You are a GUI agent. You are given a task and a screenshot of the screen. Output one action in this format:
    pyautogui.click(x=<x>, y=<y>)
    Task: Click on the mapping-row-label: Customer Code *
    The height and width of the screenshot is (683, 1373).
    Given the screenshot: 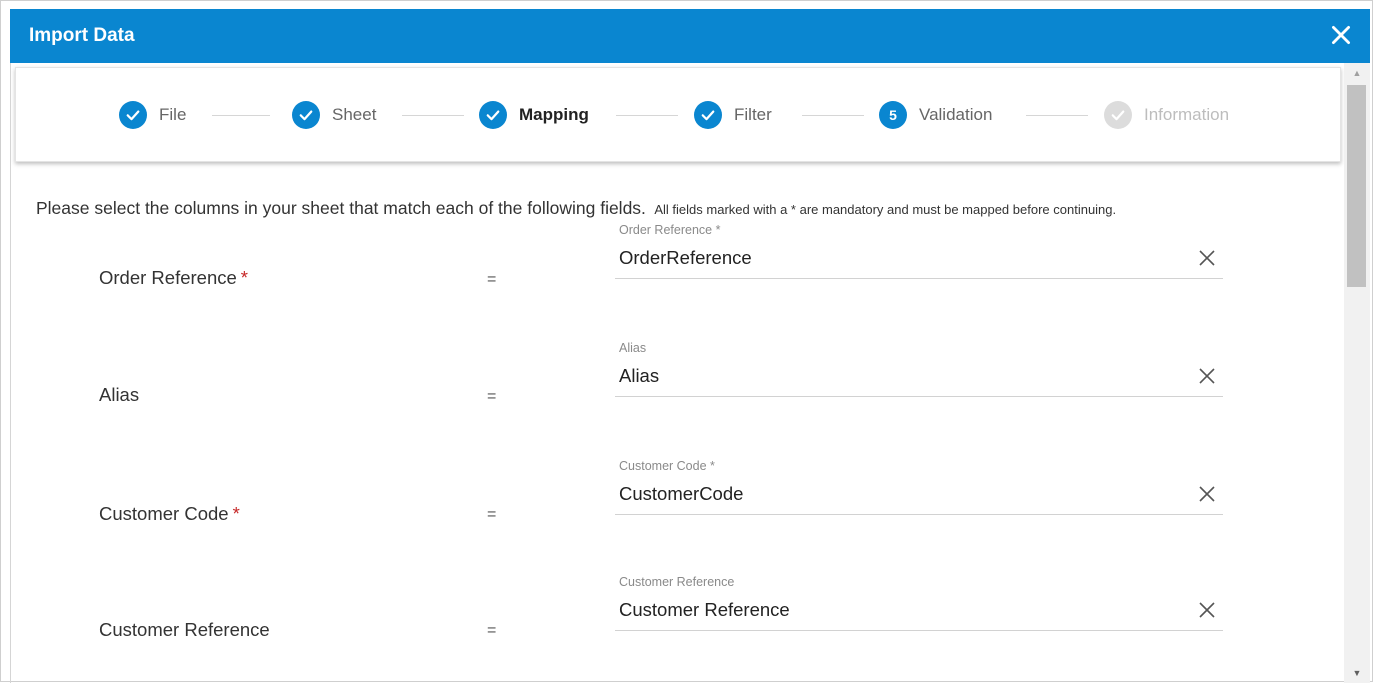 What is the action you would take?
    pyautogui.click(x=169, y=513)
    